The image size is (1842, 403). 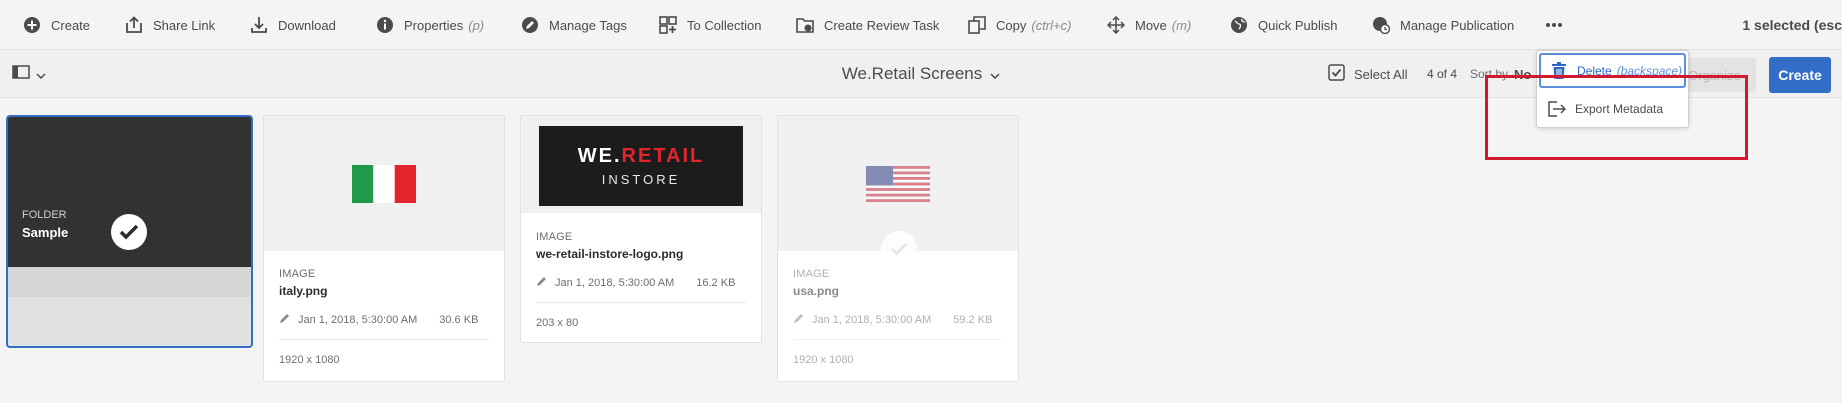 I want to click on create-button: Create, so click(x=1800, y=75).